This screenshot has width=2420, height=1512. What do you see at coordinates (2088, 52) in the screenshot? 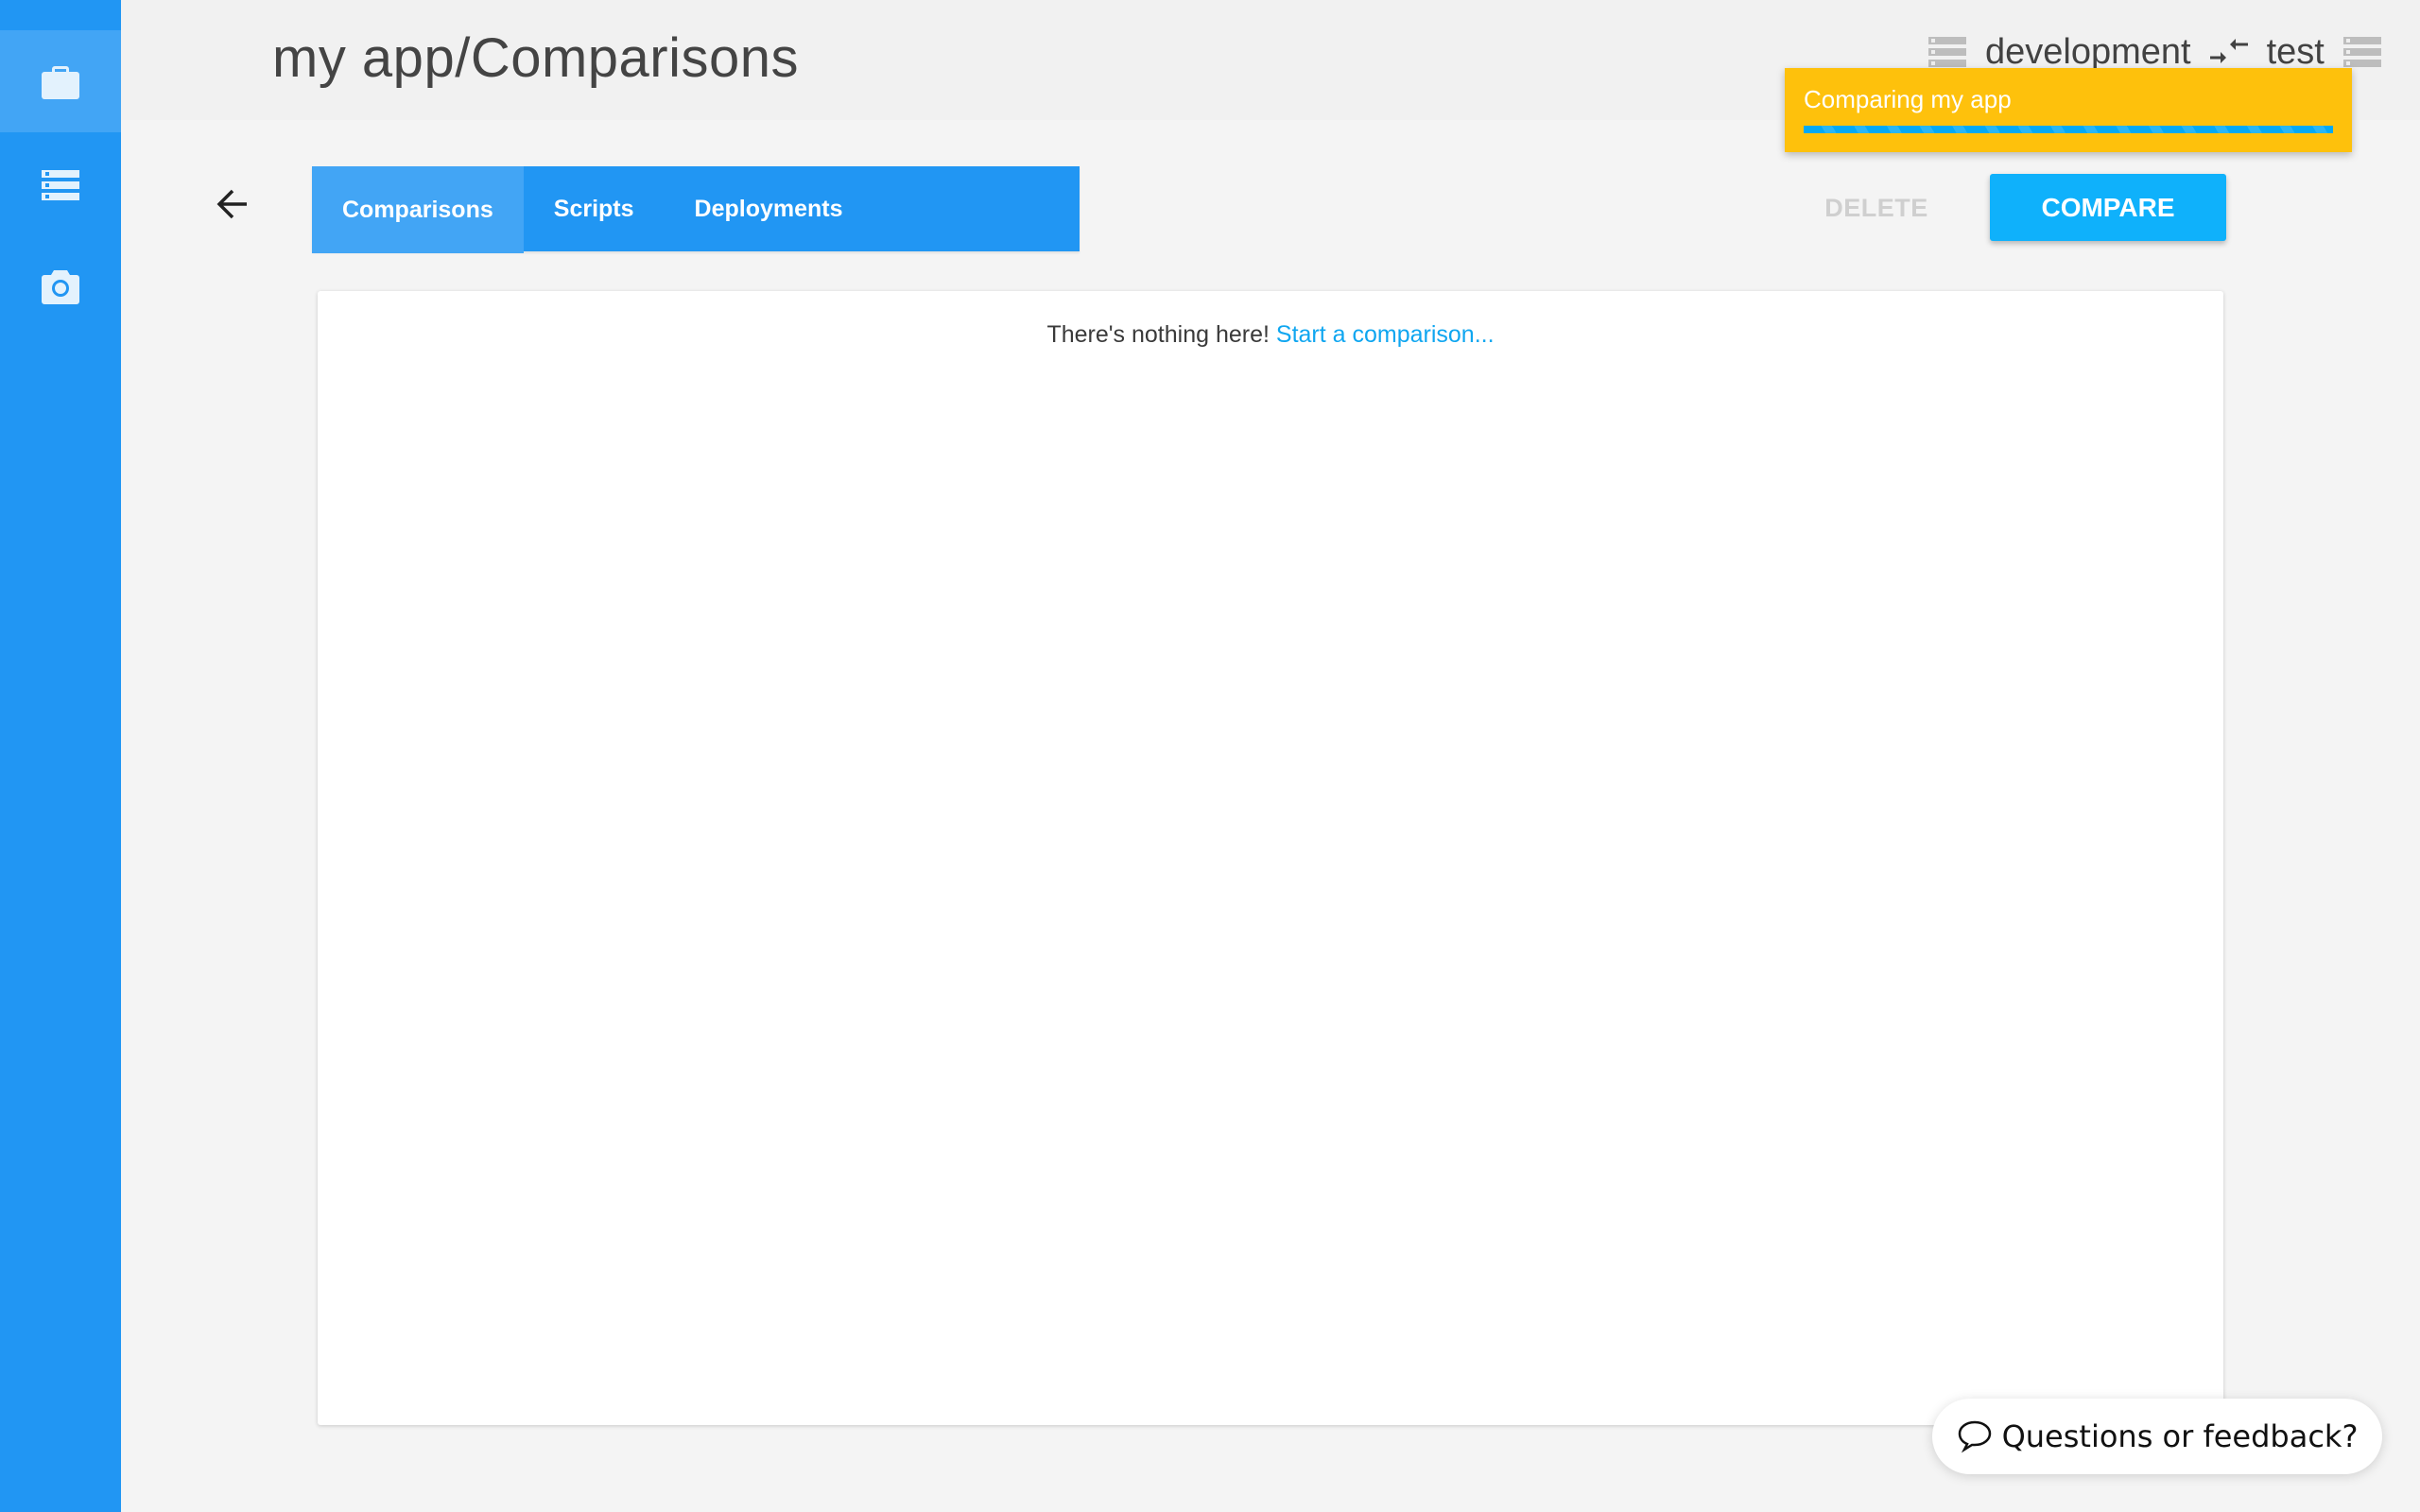
I see `source-env-label: development` at bounding box center [2088, 52].